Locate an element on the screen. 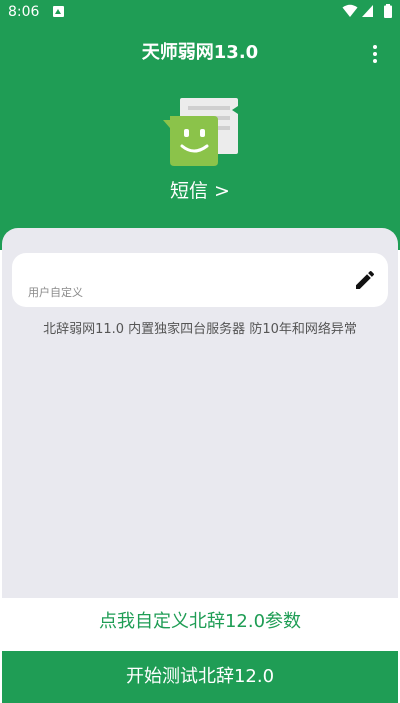  custom-input-card: 用户自定义 is located at coordinates (200, 280).